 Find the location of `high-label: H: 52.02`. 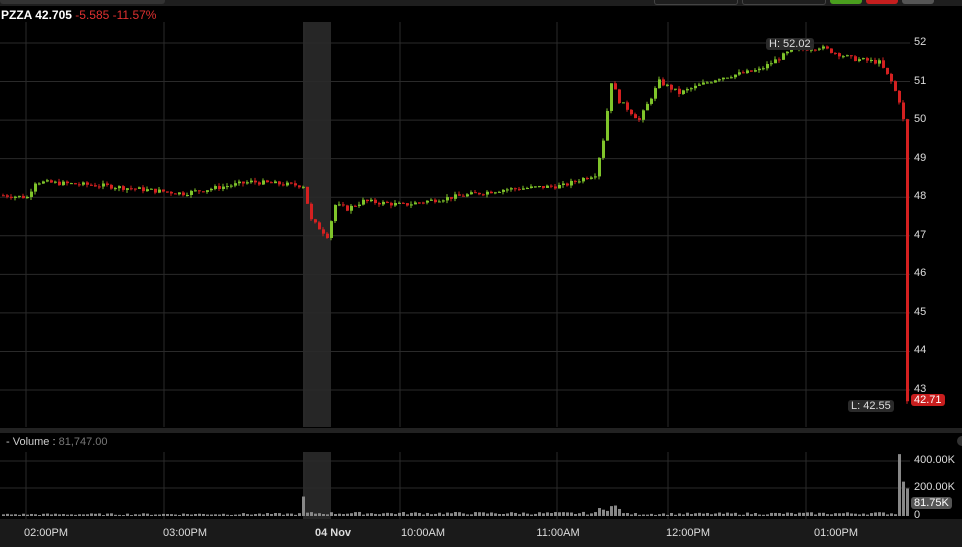

high-label: H: 52.02 is located at coordinates (790, 44).